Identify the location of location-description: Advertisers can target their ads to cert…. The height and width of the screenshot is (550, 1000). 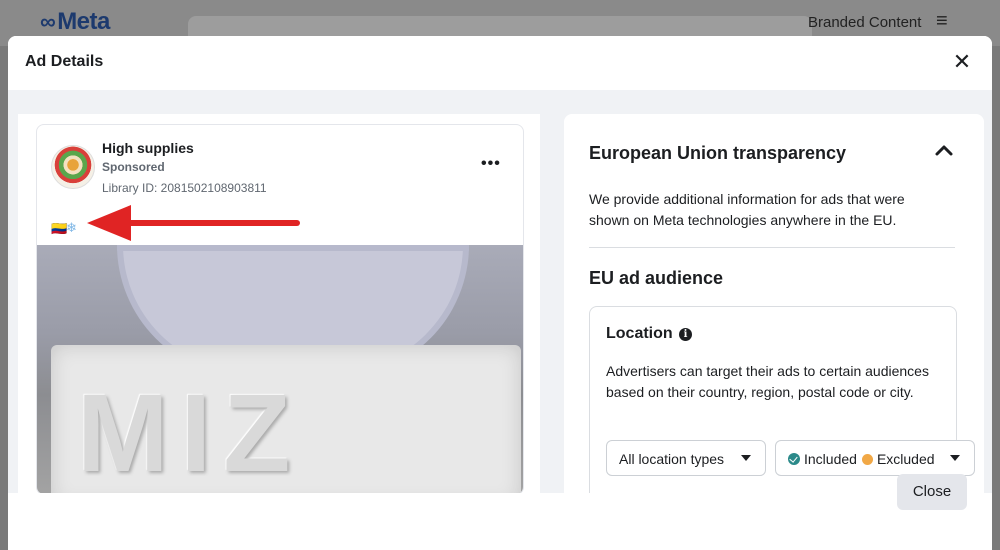
(767, 381).